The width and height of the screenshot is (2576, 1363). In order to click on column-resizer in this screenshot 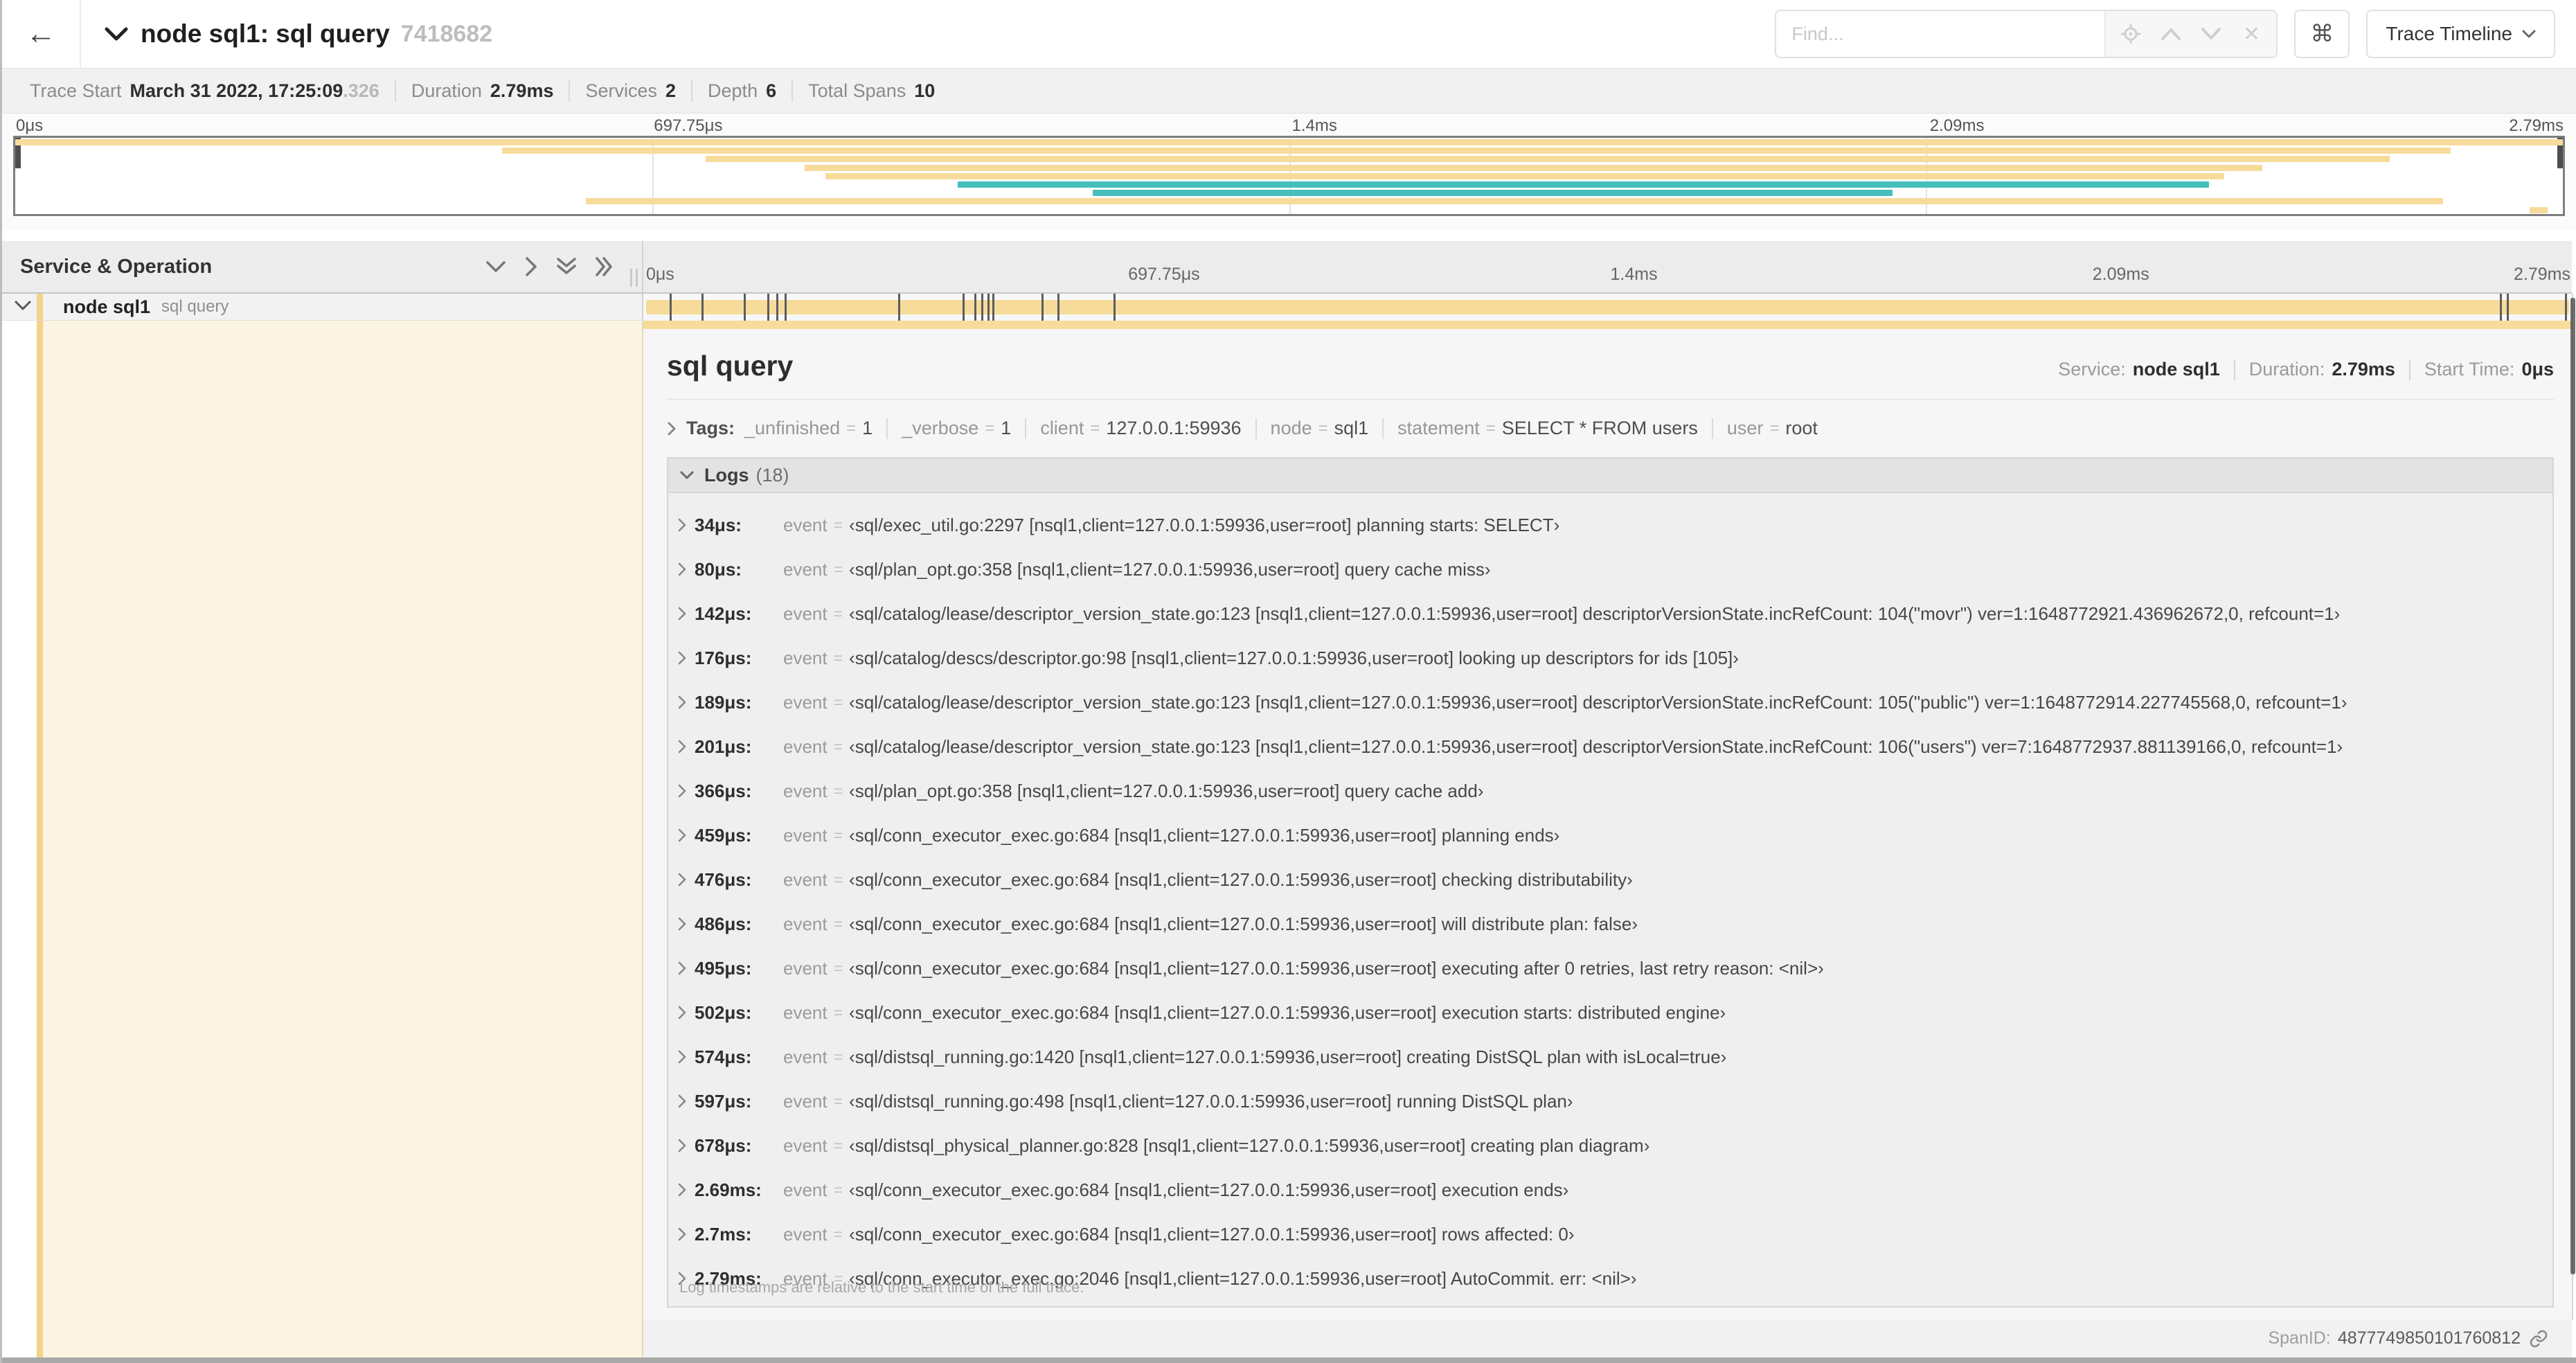, I will do `click(634, 278)`.